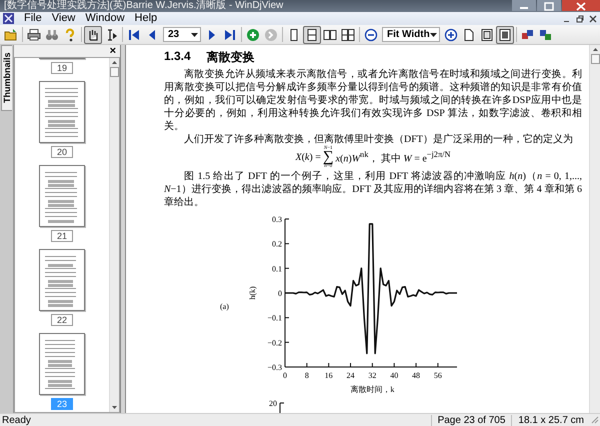  Describe the element at coordinates (282, 407) in the screenshot. I see `y-axis` at that location.